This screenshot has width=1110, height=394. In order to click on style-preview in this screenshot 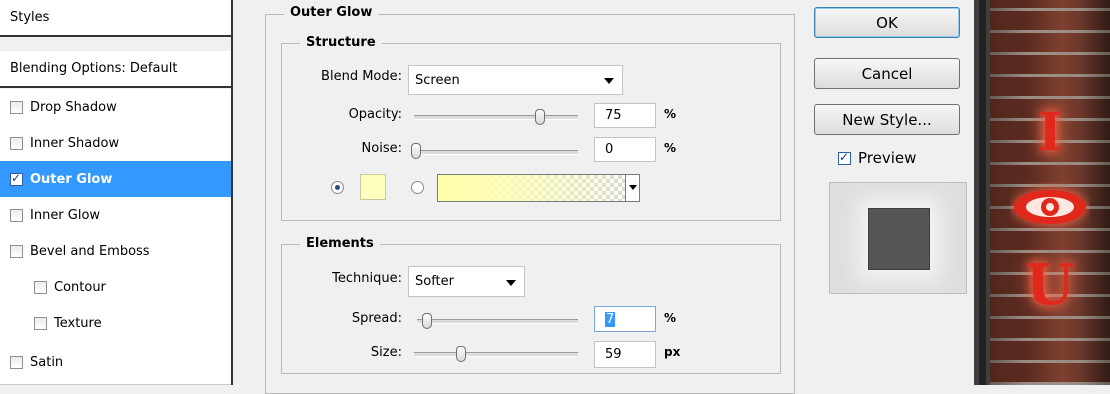, I will do `click(898, 238)`.